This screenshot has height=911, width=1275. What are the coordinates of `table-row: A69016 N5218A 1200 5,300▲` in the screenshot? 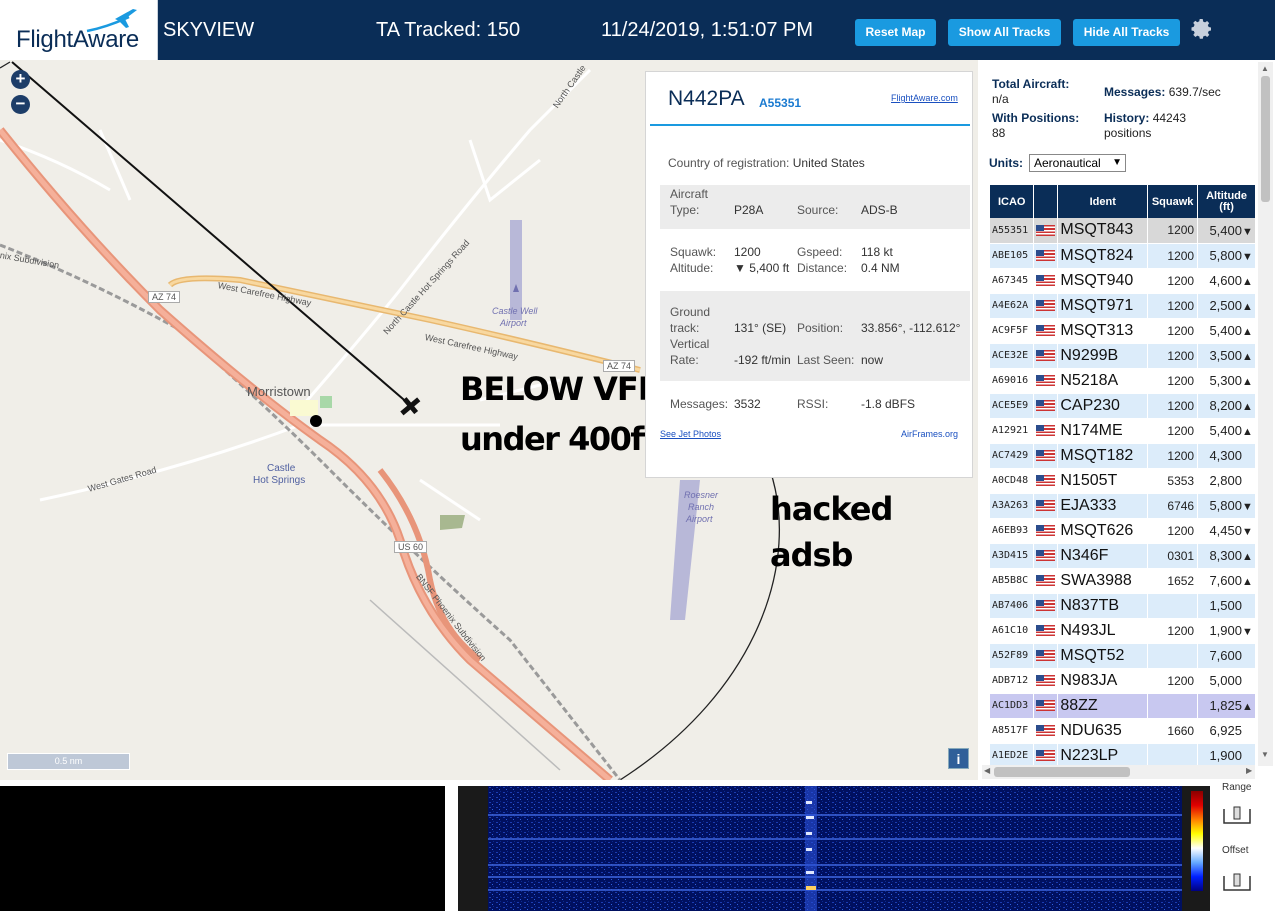 It's located at (1123, 381).